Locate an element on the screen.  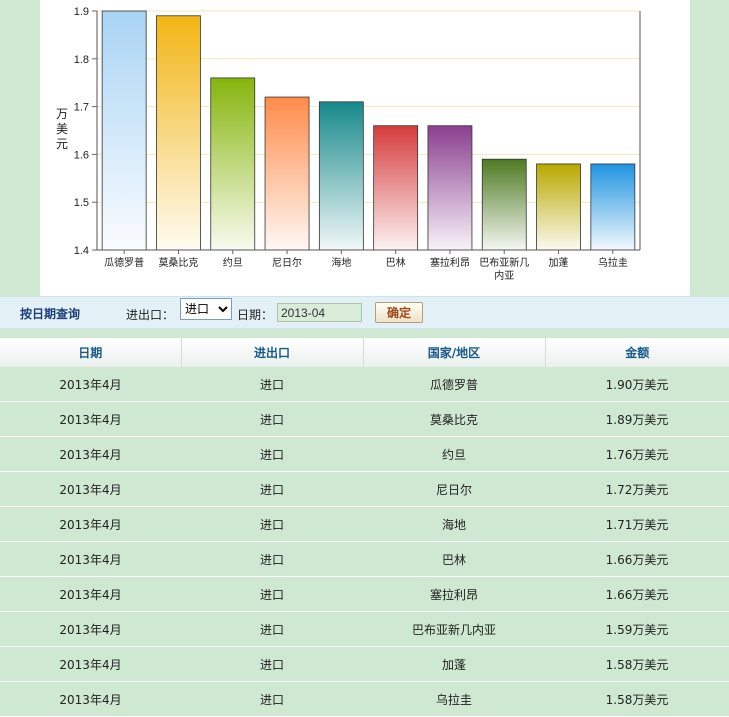
x-tick-label: 内亚 is located at coordinates (504, 275).